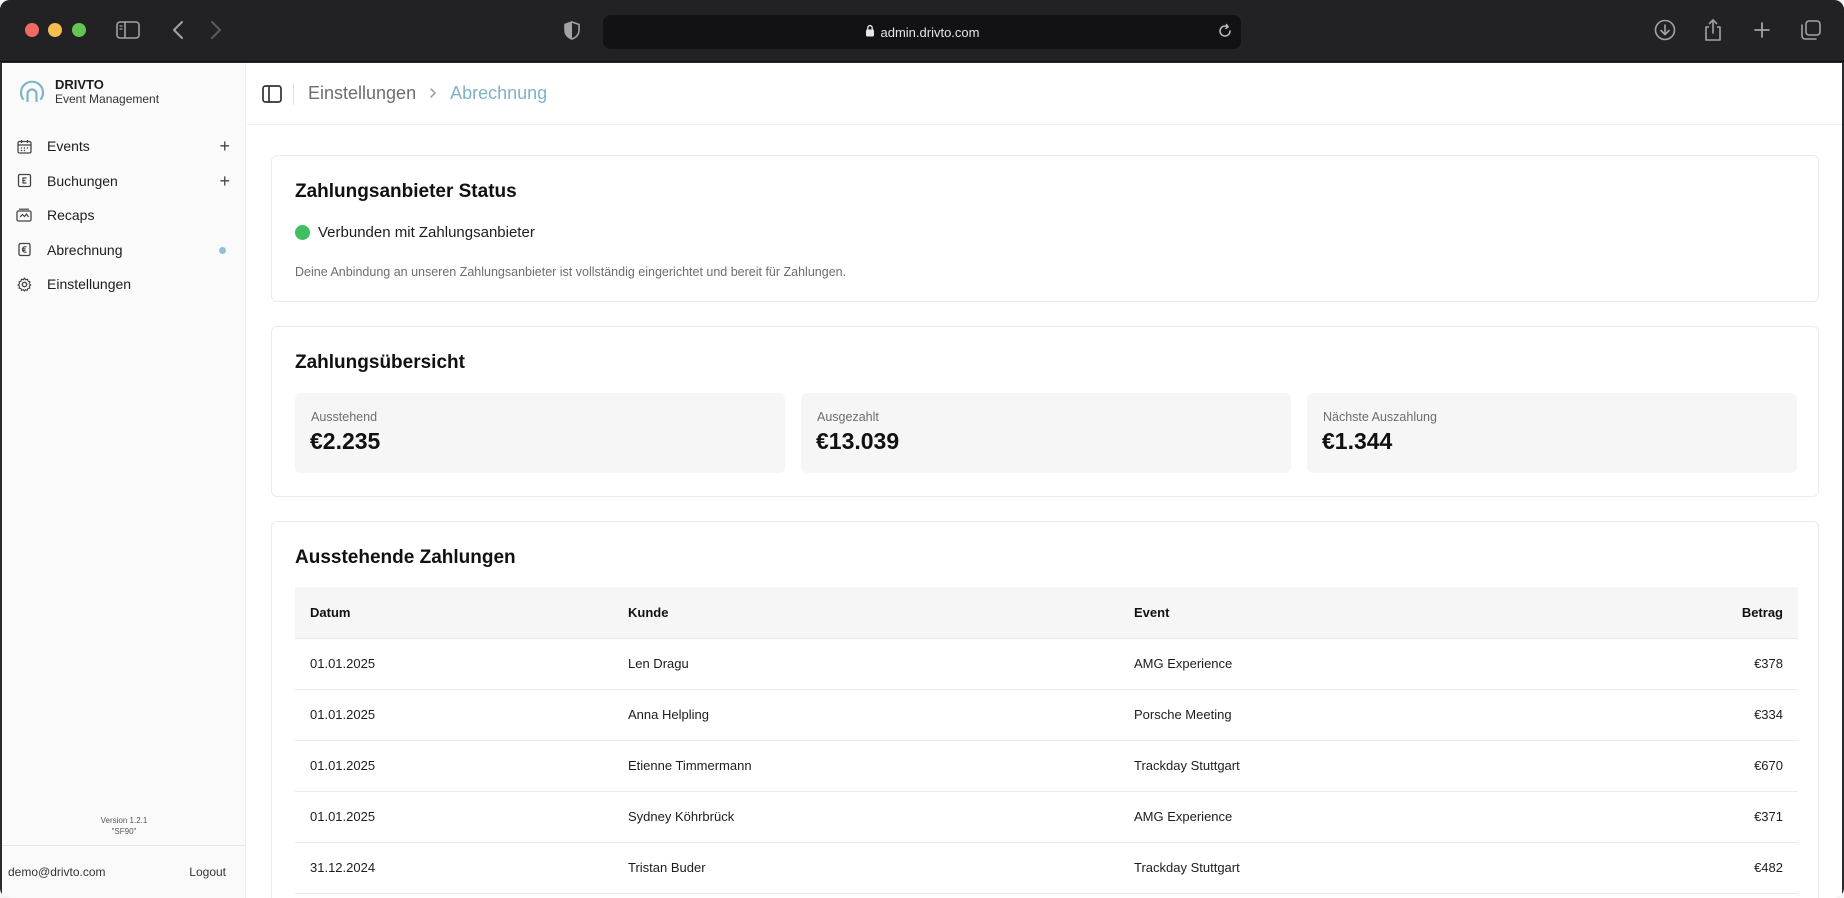  What do you see at coordinates (866, 817) in the screenshot?
I see `cell-customer: Sydney Köhrbrück` at bounding box center [866, 817].